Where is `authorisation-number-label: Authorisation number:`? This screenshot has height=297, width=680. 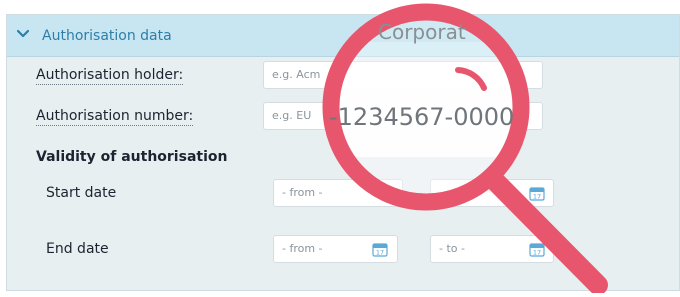
authorisation-number-label: Authorisation number: is located at coordinates (115, 117).